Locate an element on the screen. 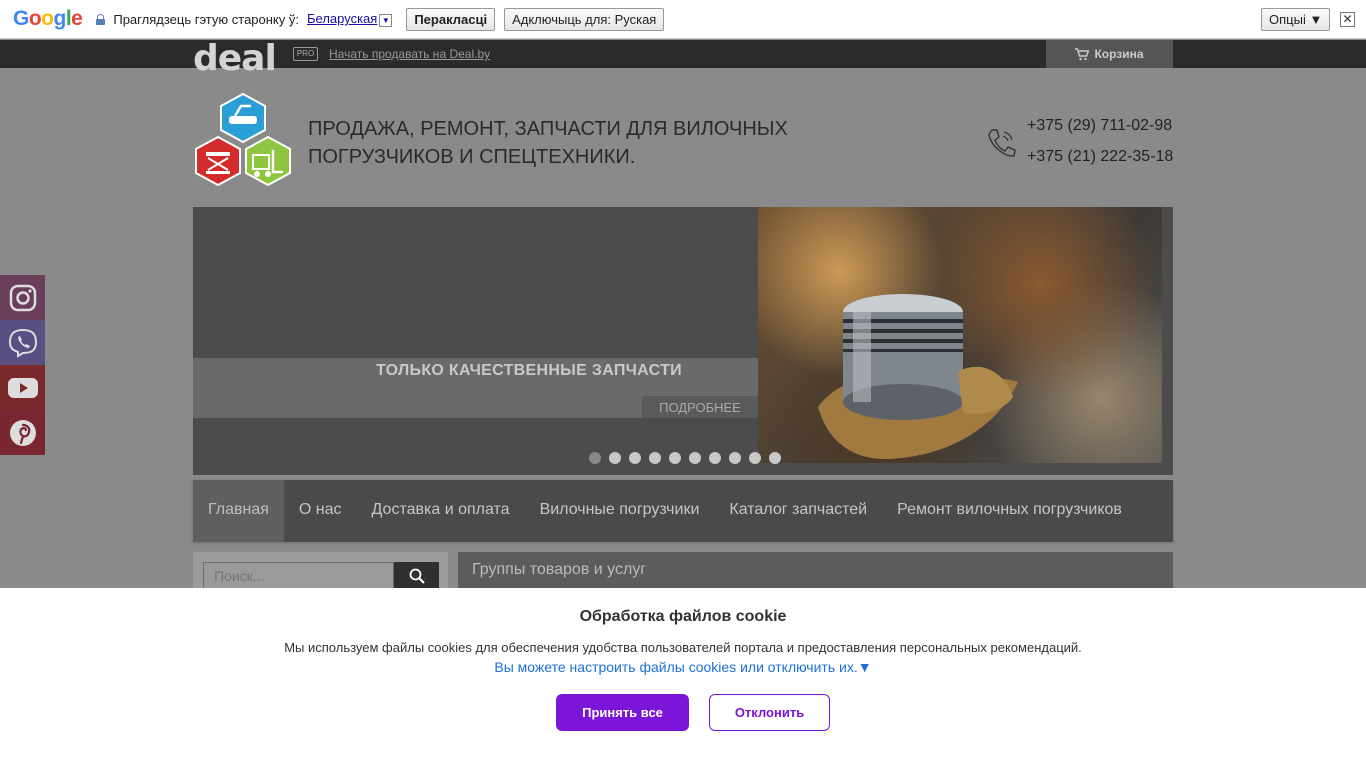  product-groups-title: Группы товаров и услуг is located at coordinates (559, 569).